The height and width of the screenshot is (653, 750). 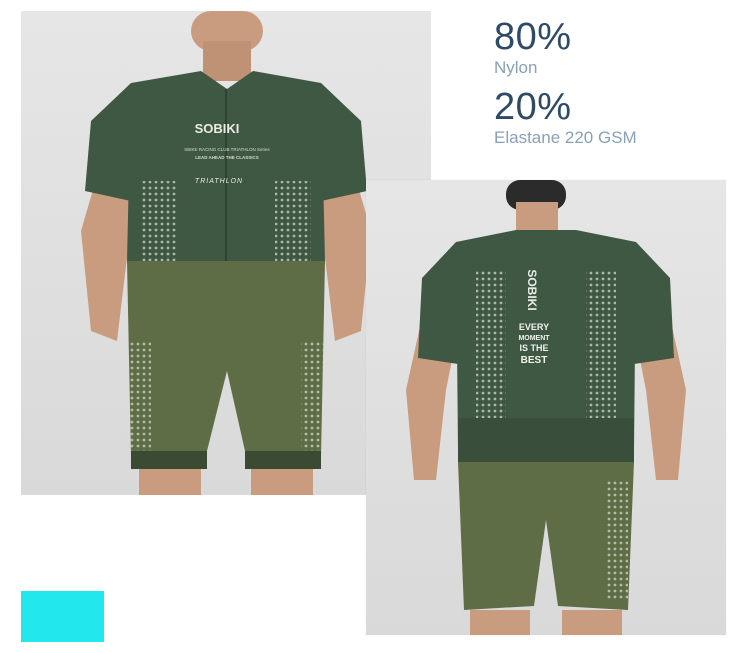 I want to click on front-series-text: SBIKE RACING CLUB TRIATHLON Series, so click(x=227, y=149).